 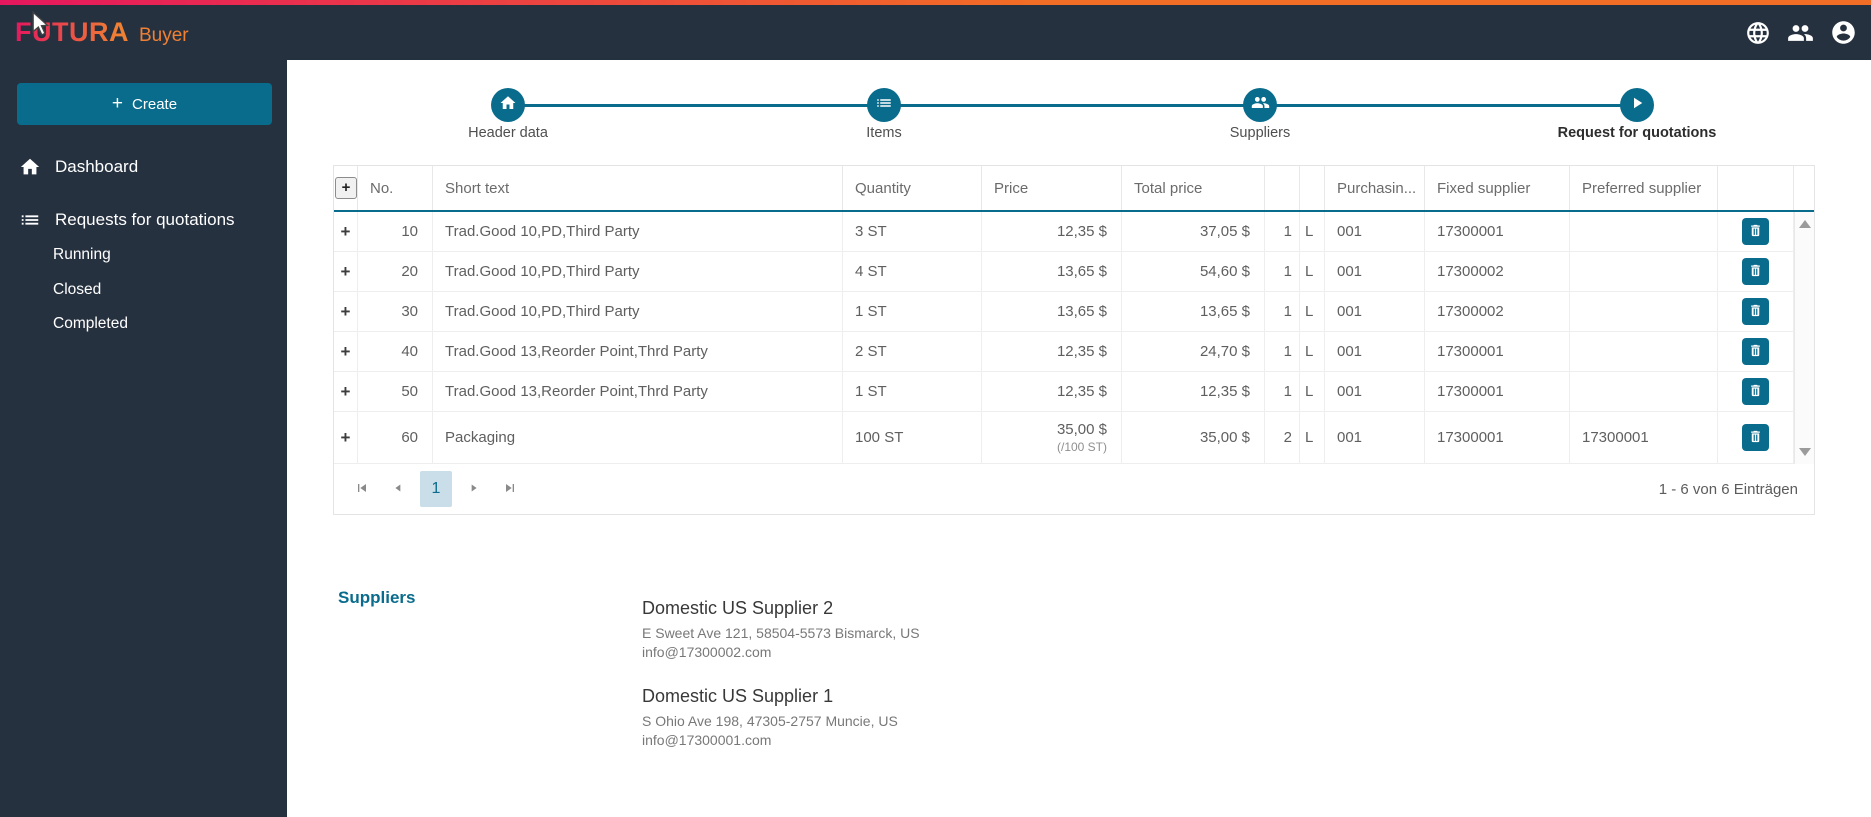 What do you see at coordinates (1756, 188) in the screenshot?
I see `header-actions` at bounding box center [1756, 188].